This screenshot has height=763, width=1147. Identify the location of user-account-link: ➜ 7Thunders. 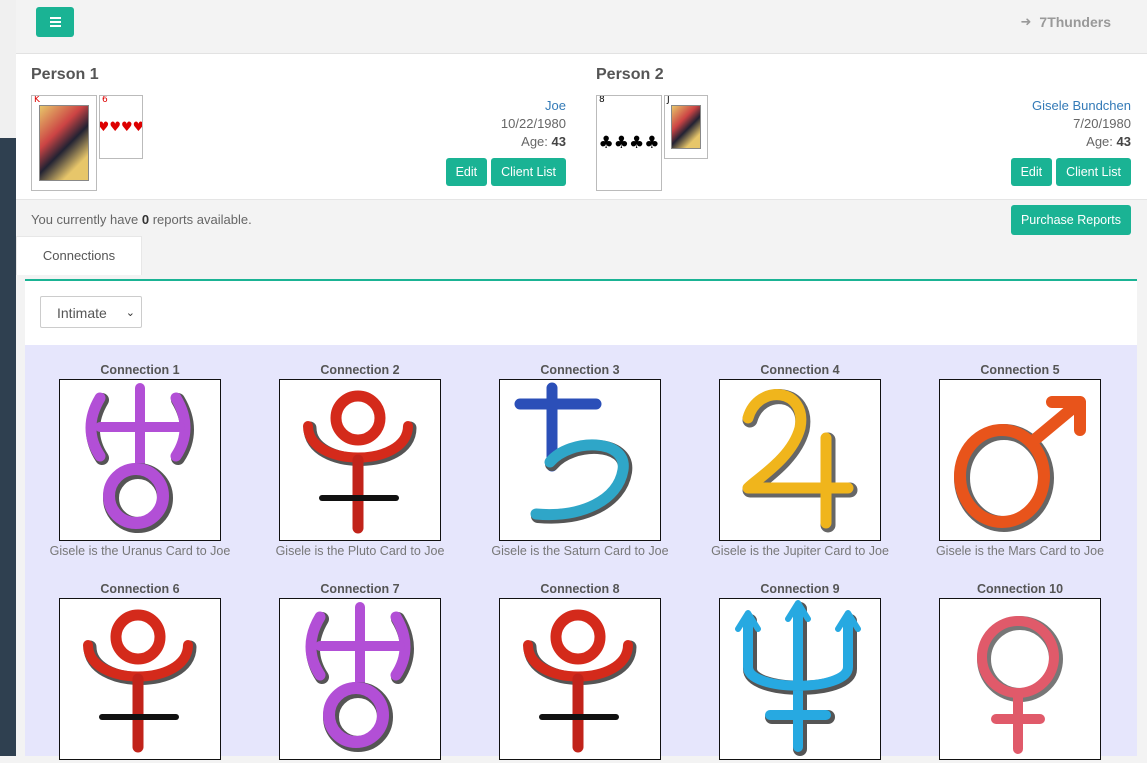
(1066, 22).